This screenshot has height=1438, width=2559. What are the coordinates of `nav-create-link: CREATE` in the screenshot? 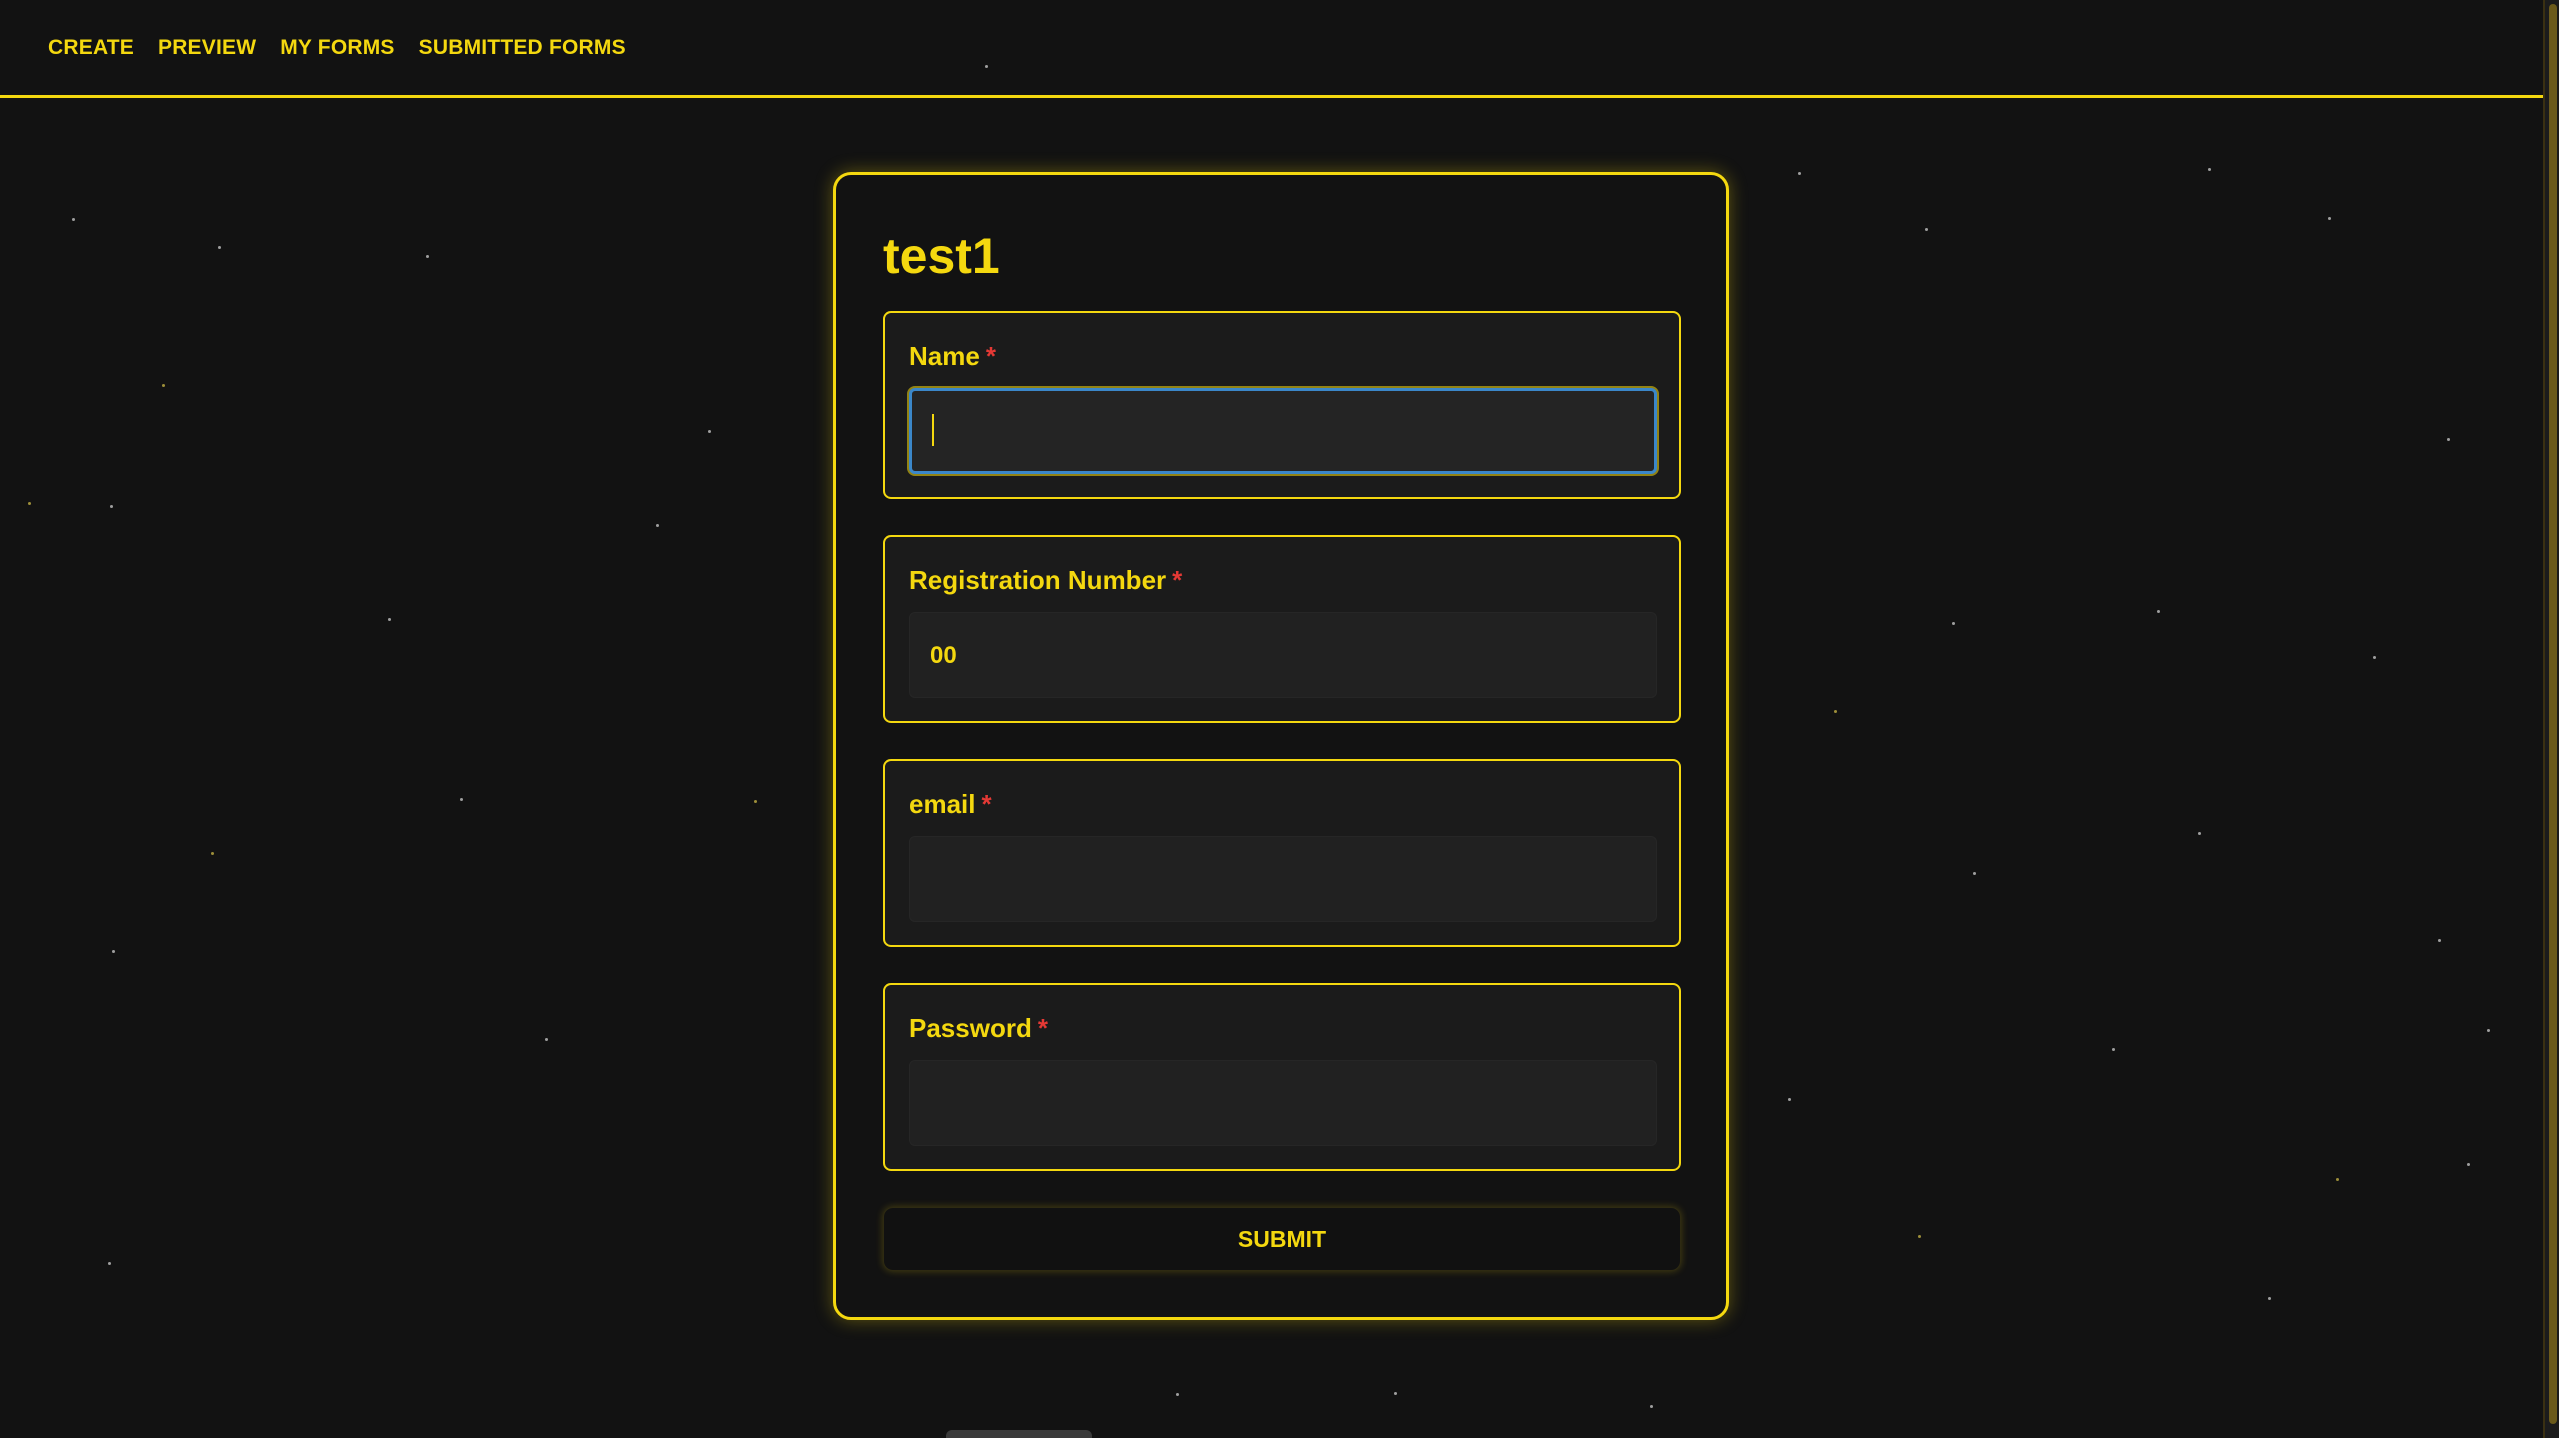 It's located at (91, 48).